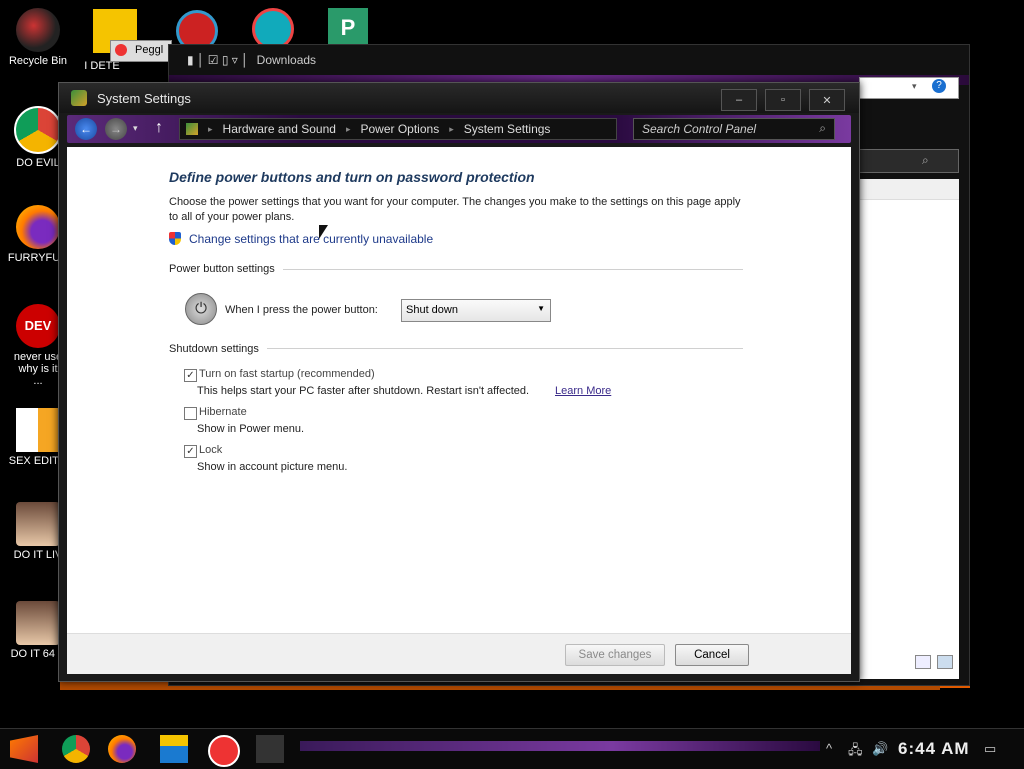 The height and width of the screenshot is (769, 1024). What do you see at coordinates (279, 129) in the screenshot?
I see `breadcrumb-hardware-and-sound: Hardware and Sound` at bounding box center [279, 129].